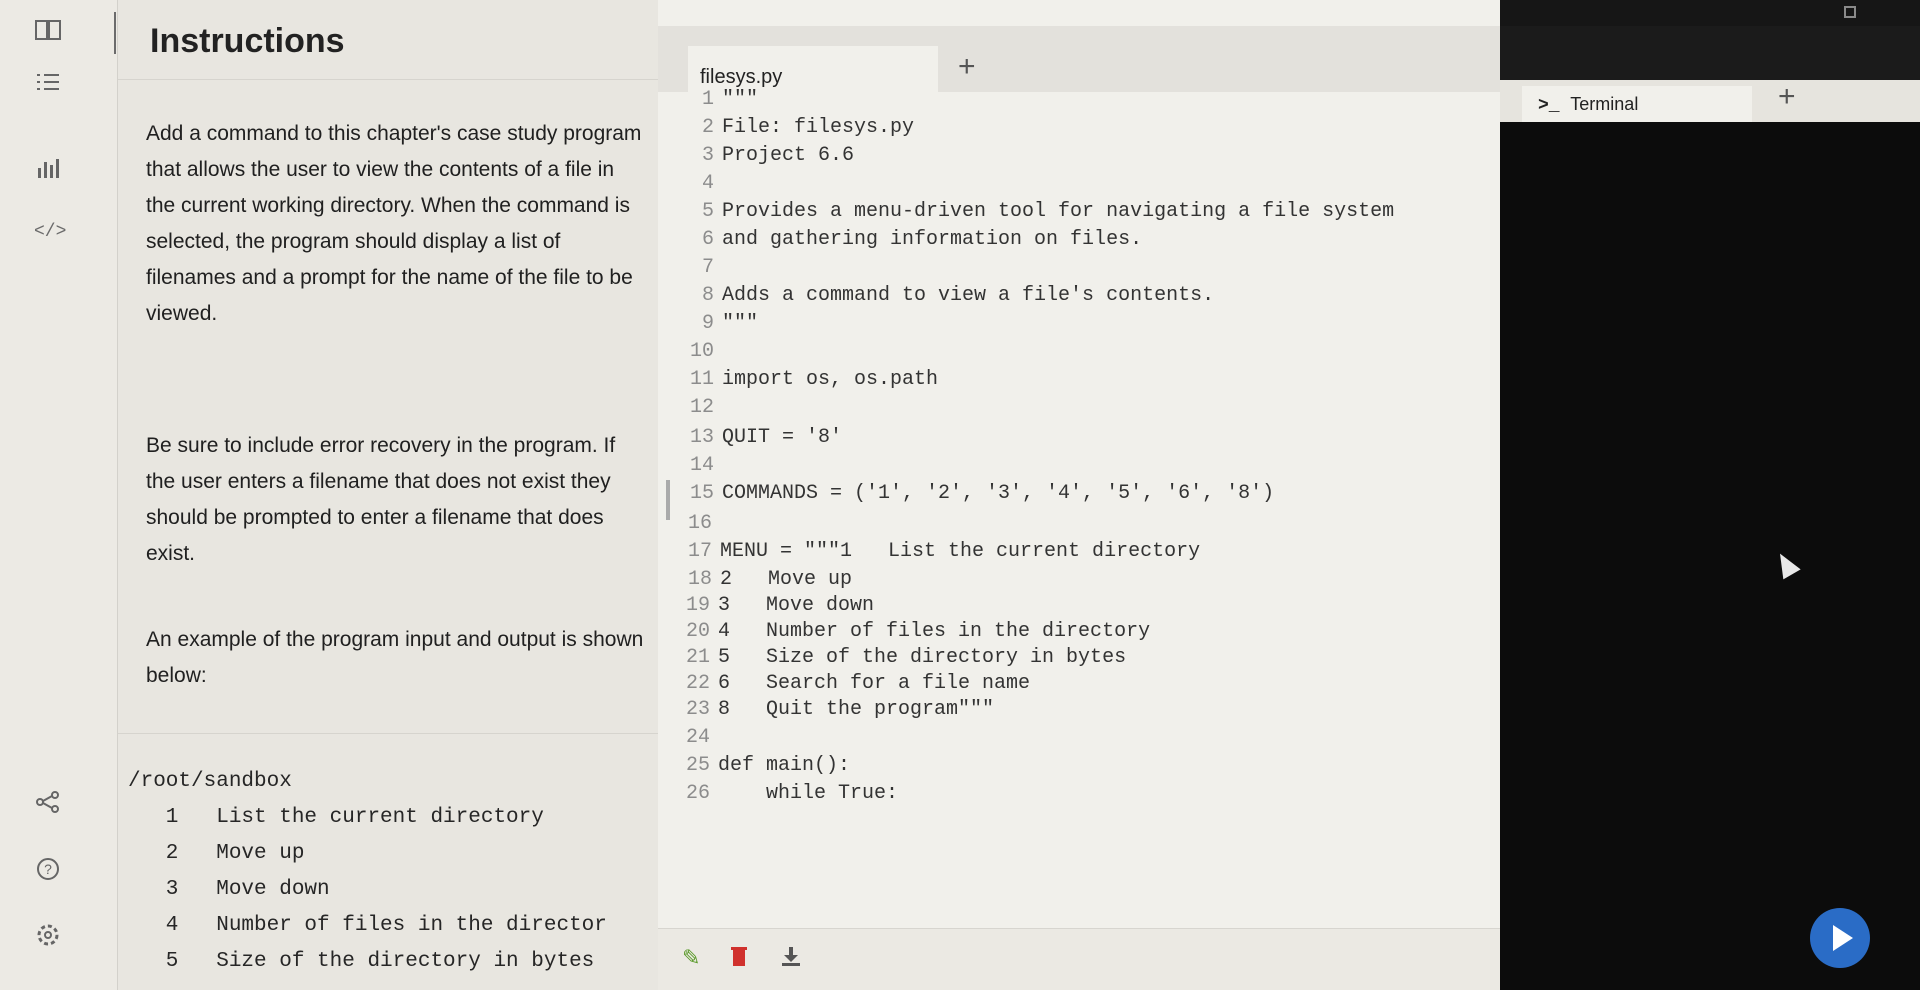 The width and height of the screenshot is (1920, 990). What do you see at coordinates (668, 500) in the screenshot?
I see `editor-scrollbar` at bounding box center [668, 500].